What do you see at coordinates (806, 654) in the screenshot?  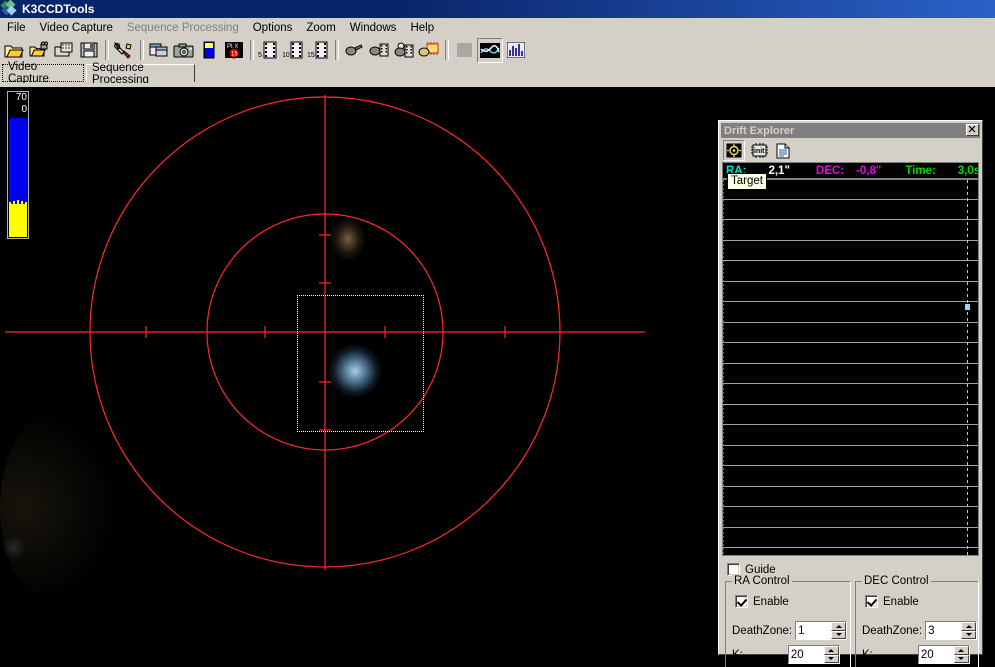 I see `ra-k-value: 20` at bounding box center [806, 654].